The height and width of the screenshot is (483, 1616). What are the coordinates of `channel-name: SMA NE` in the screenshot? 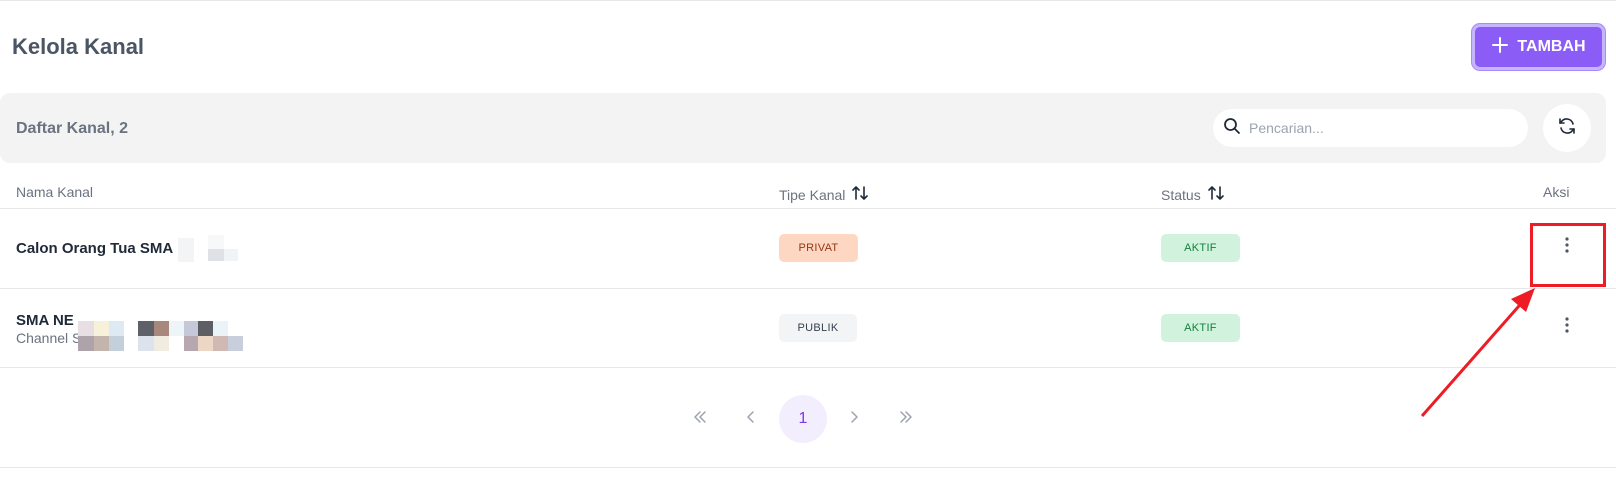 It's located at (45, 320).